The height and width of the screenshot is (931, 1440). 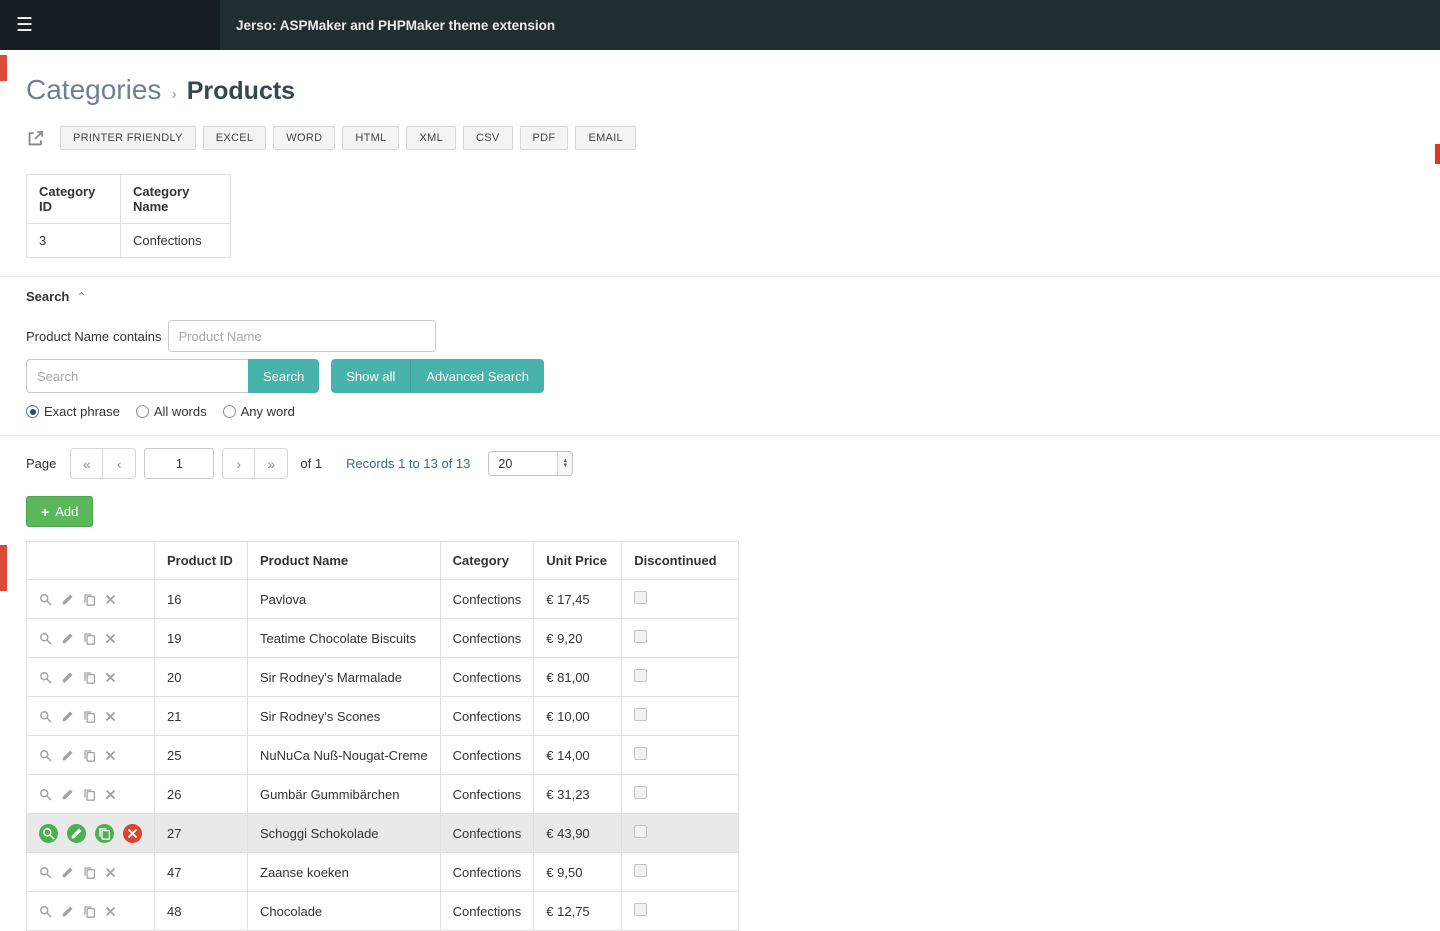 What do you see at coordinates (578, 833) in the screenshot?
I see `unit-price-cell: € 43,90` at bounding box center [578, 833].